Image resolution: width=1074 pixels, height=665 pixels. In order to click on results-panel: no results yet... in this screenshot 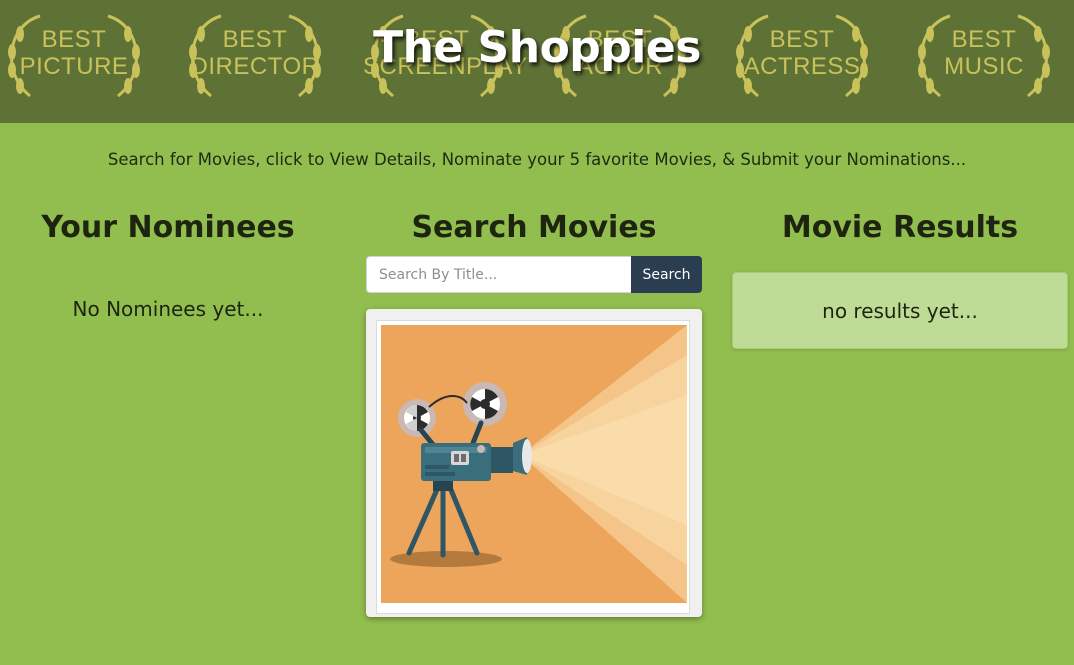, I will do `click(900, 310)`.